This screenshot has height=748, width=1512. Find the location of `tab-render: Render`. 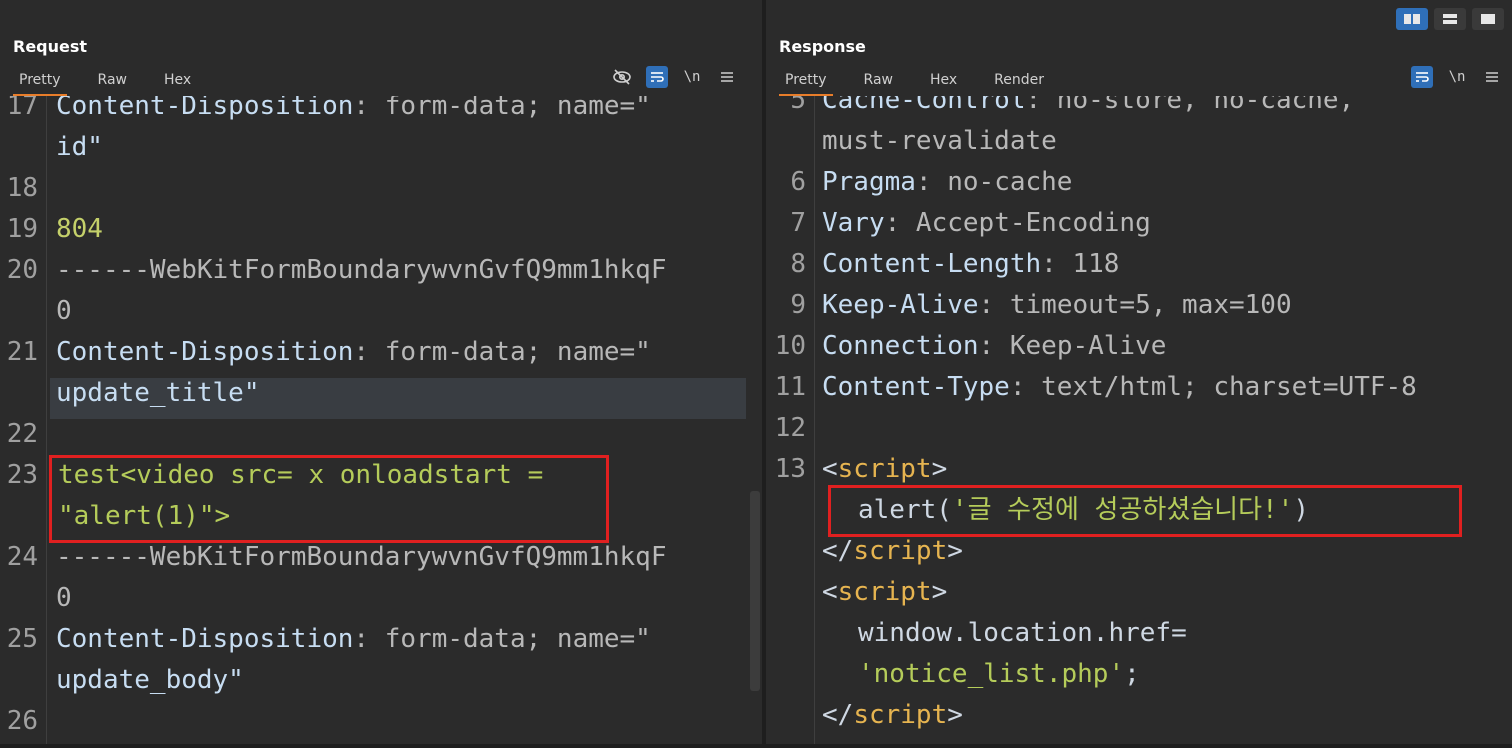

tab-render: Render is located at coordinates (1019, 81).